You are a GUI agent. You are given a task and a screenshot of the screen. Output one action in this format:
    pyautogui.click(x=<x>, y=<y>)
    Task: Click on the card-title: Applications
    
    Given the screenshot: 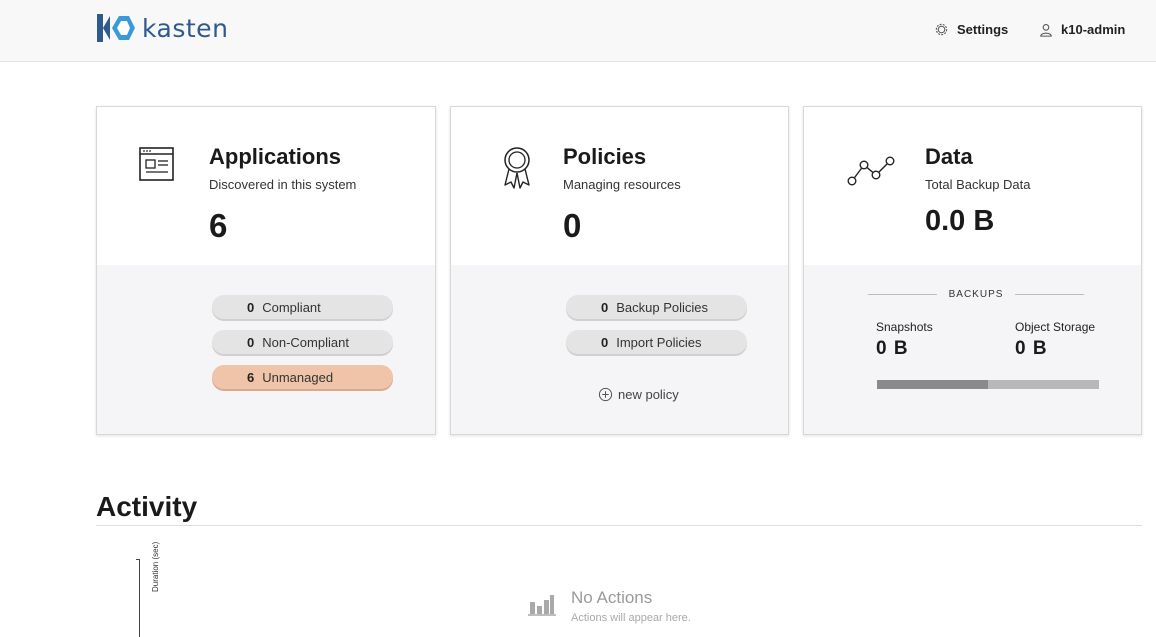 What is the action you would take?
    pyautogui.click(x=275, y=156)
    